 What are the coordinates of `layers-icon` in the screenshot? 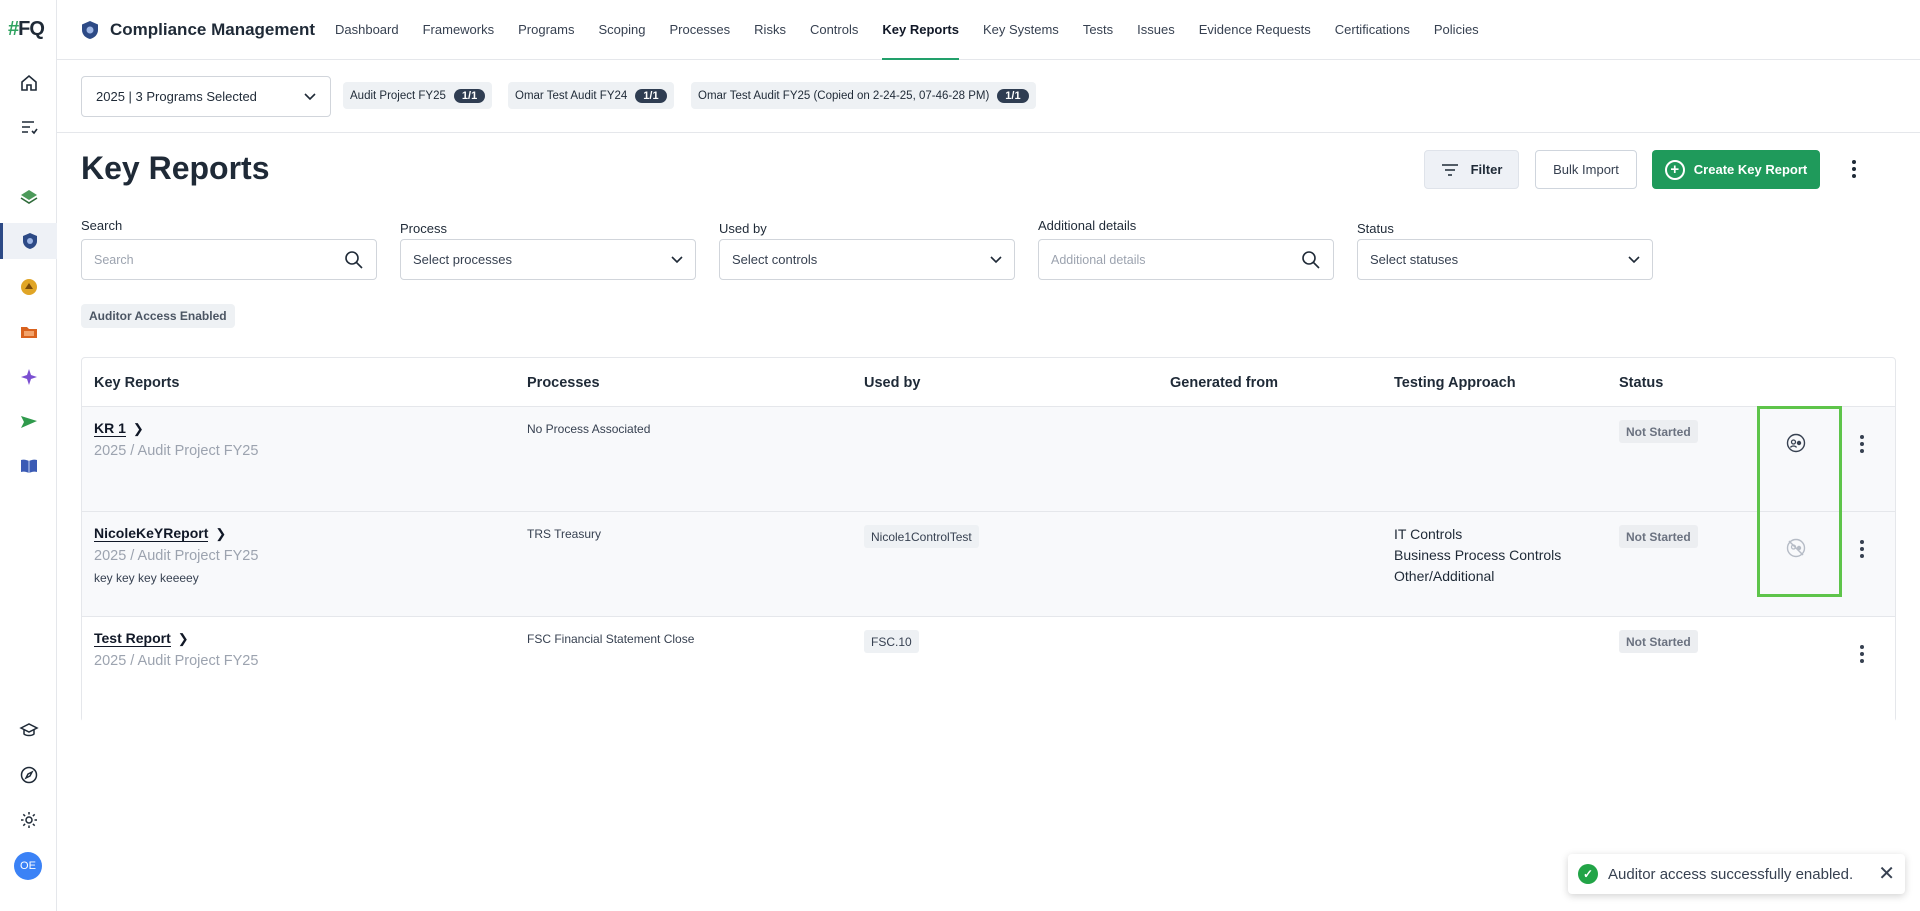 It's located at (28, 197).